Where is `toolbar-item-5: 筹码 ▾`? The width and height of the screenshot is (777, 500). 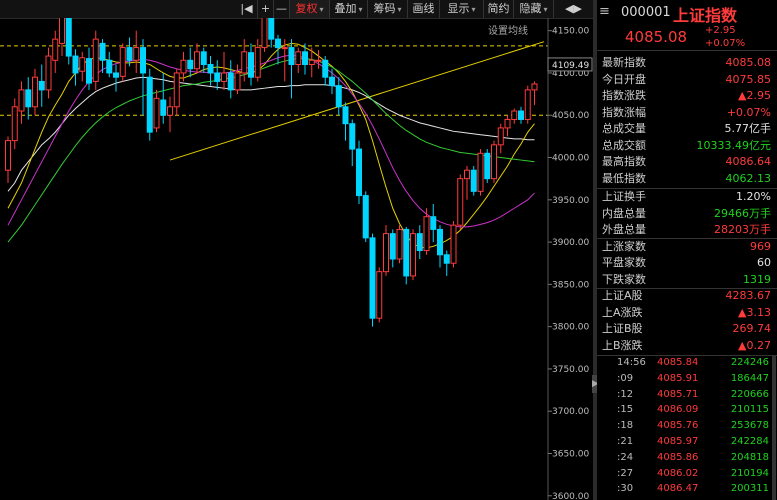 toolbar-item-5: 筹码 ▾ is located at coordinates (388, 9).